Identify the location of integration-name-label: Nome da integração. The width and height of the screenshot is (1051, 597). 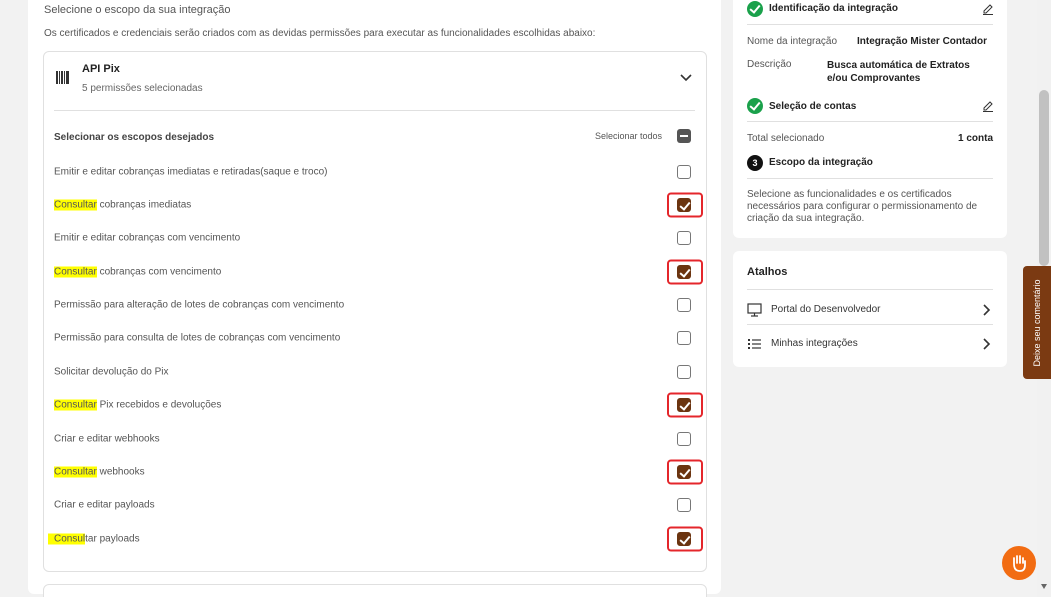
(792, 41).